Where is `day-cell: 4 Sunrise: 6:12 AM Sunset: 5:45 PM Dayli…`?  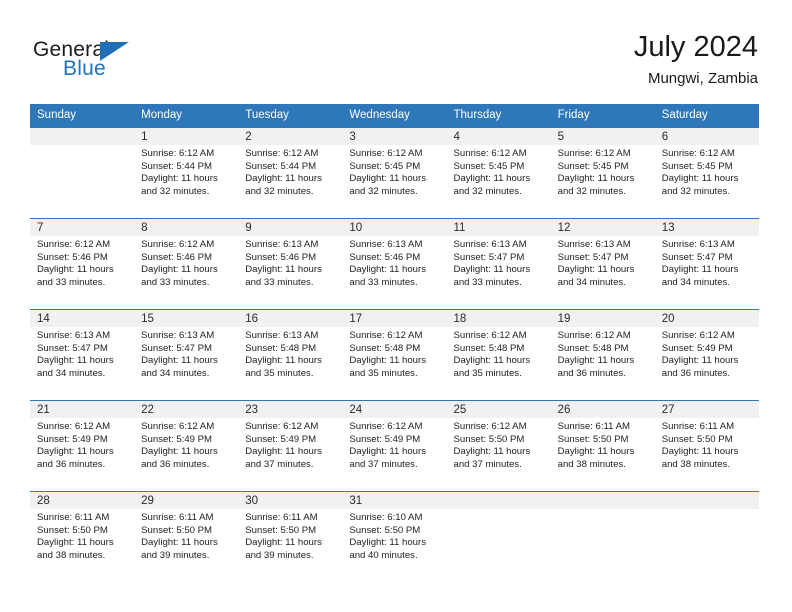
day-cell: 4 Sunrise: 6:12 AM Sunset: 5:45 PM Dayli… is located at coordinates (499, 173).